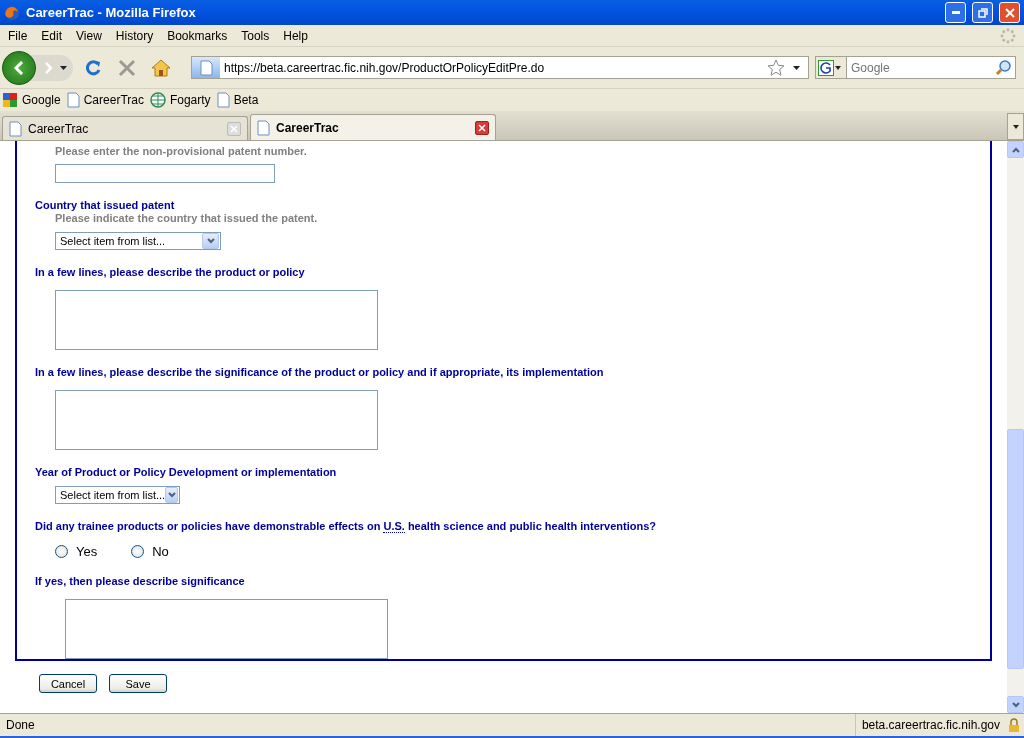 Image resolution: width=1024 pixels, height=738 pixels. I want to click on address-bar: https://beta.careertrac.fic.nih.gov/ProductOrPolicyEditPre.do, so click(500, 67).